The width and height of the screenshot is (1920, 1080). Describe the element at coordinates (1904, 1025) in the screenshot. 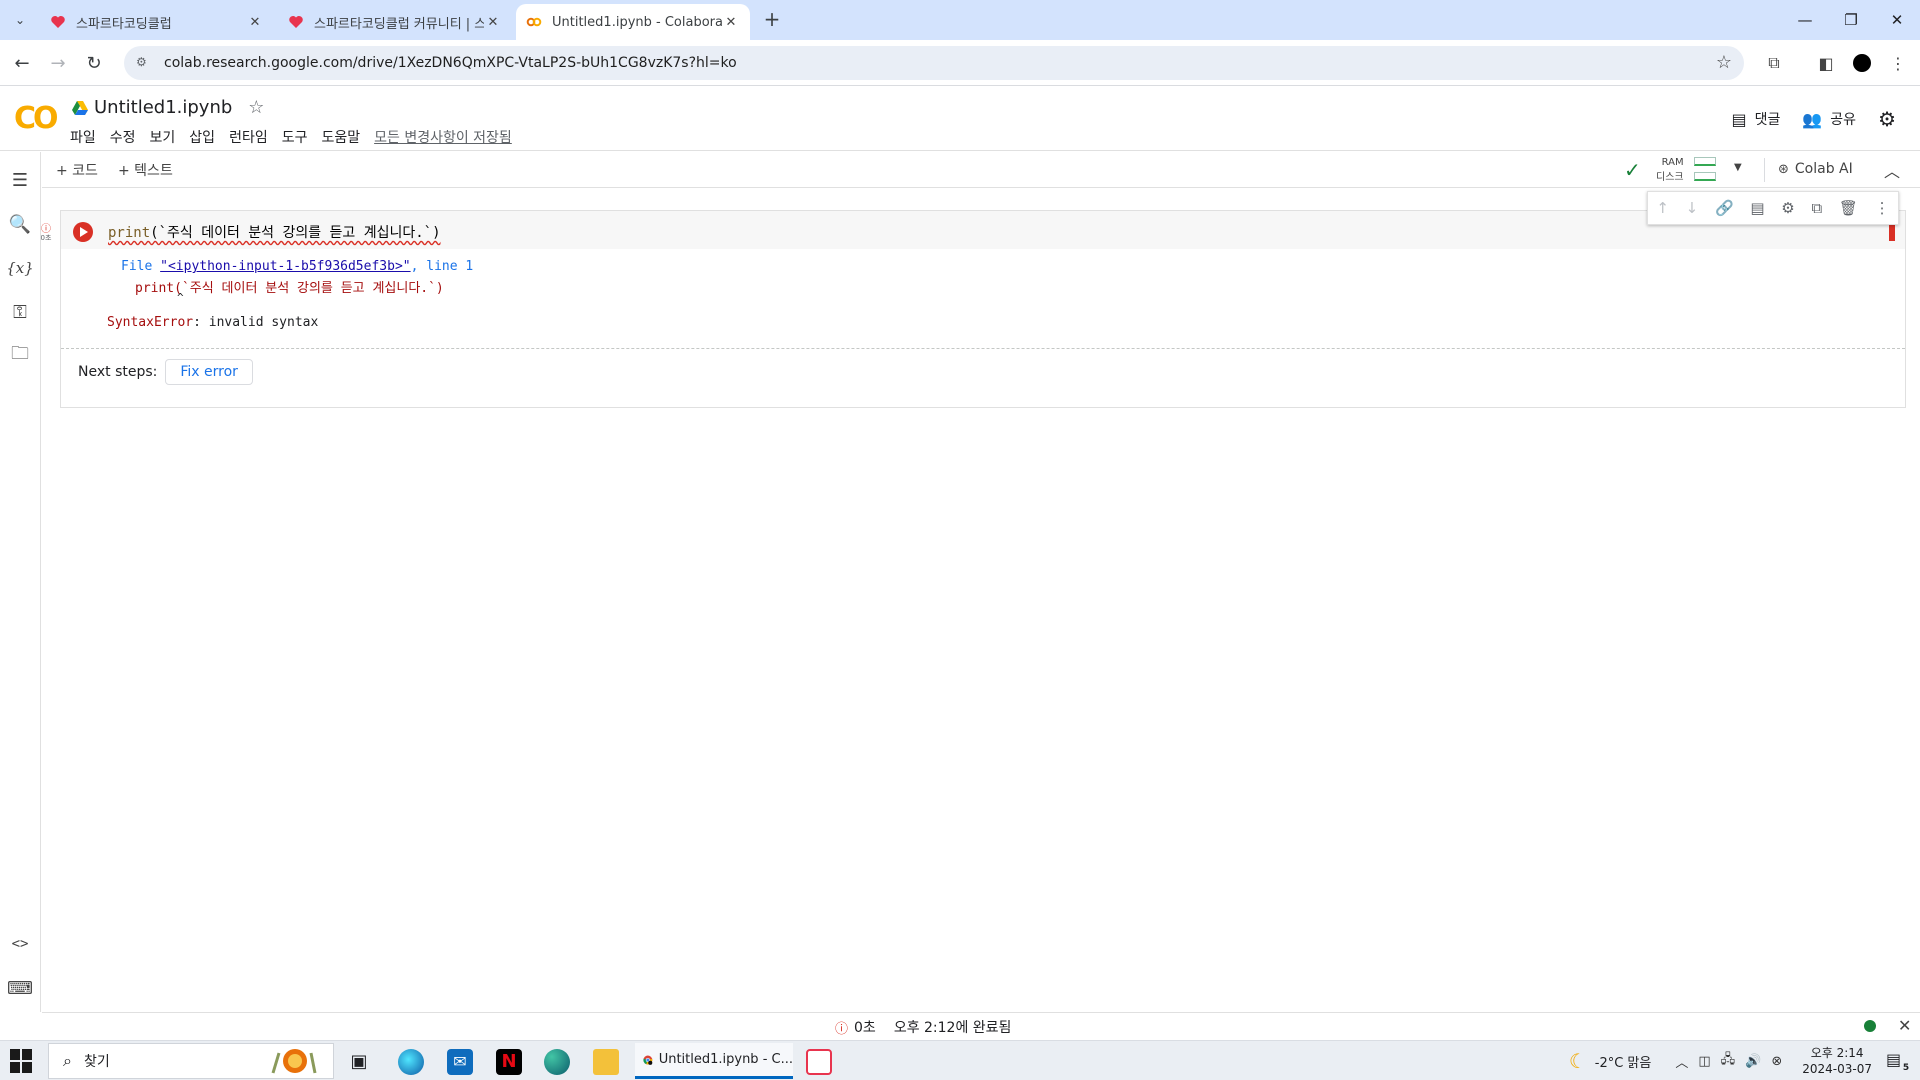

I see `close-status-icon: ✕` at that location.